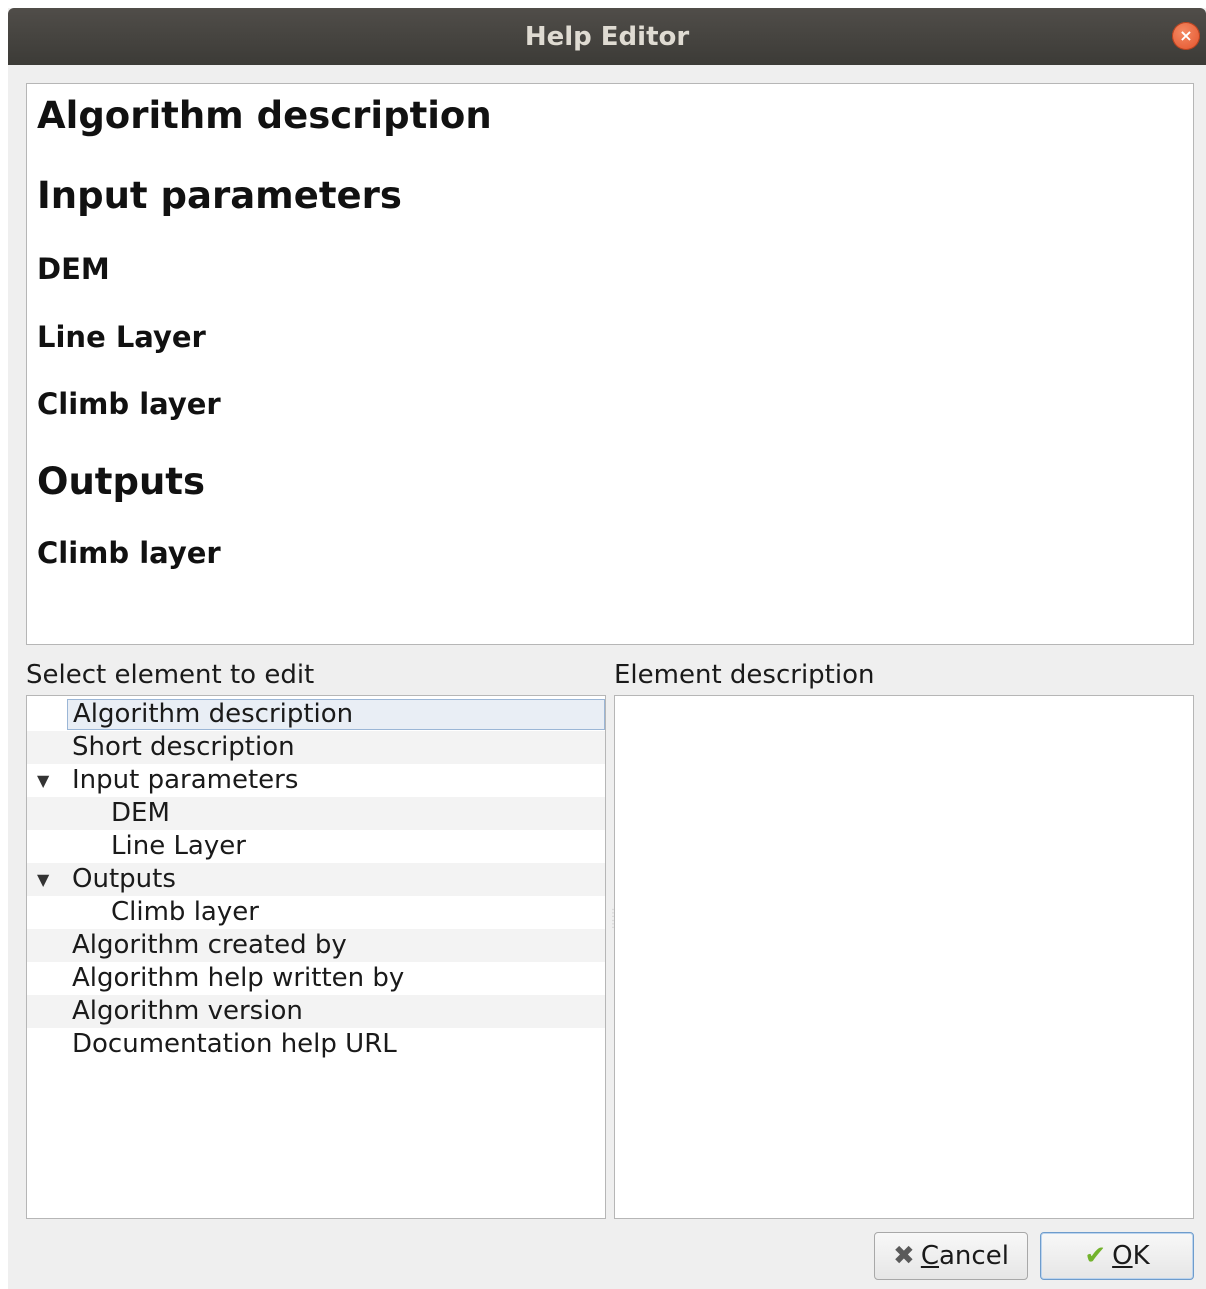 This screenshot has height=1289, width=1206. I want to click on tree-item-label: Algorithm help written by, so click(238, 978).